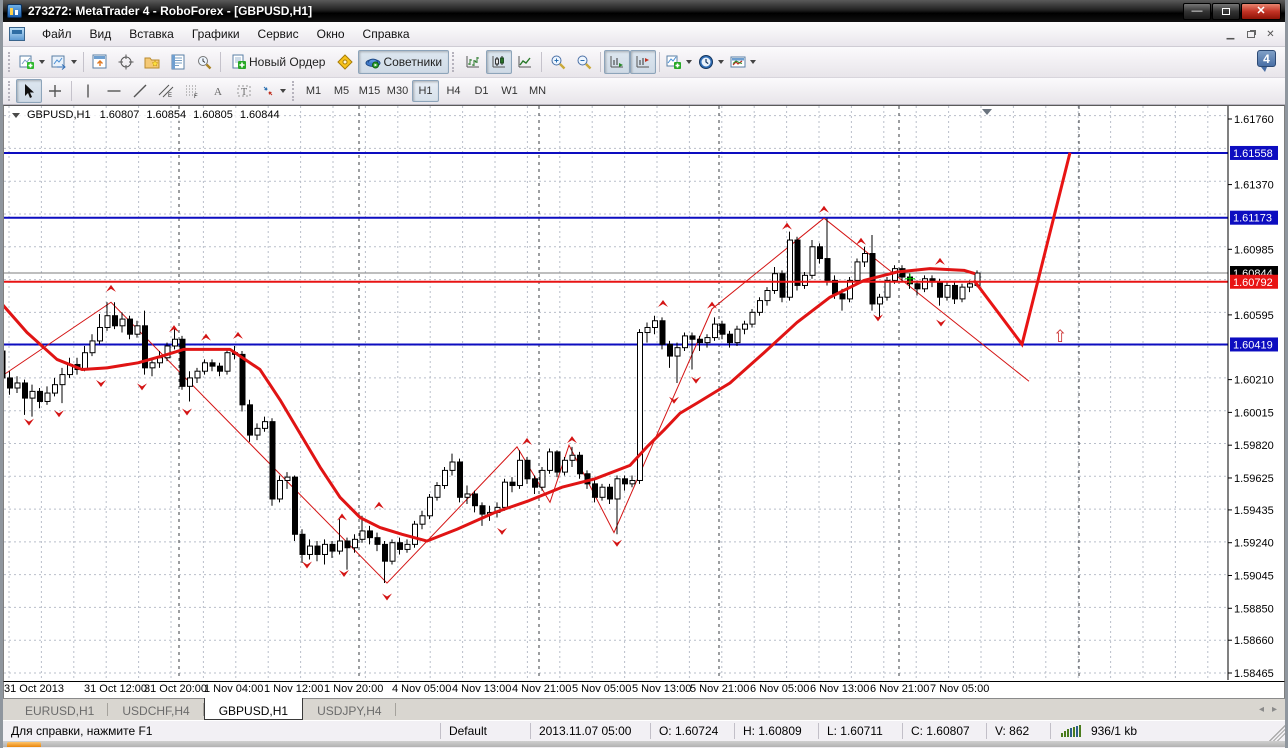 This screenshot has height=748, width=1288. Describe the element at coordinates (484, 731) in the screenshot. I see `status-profile: Default` at that location.